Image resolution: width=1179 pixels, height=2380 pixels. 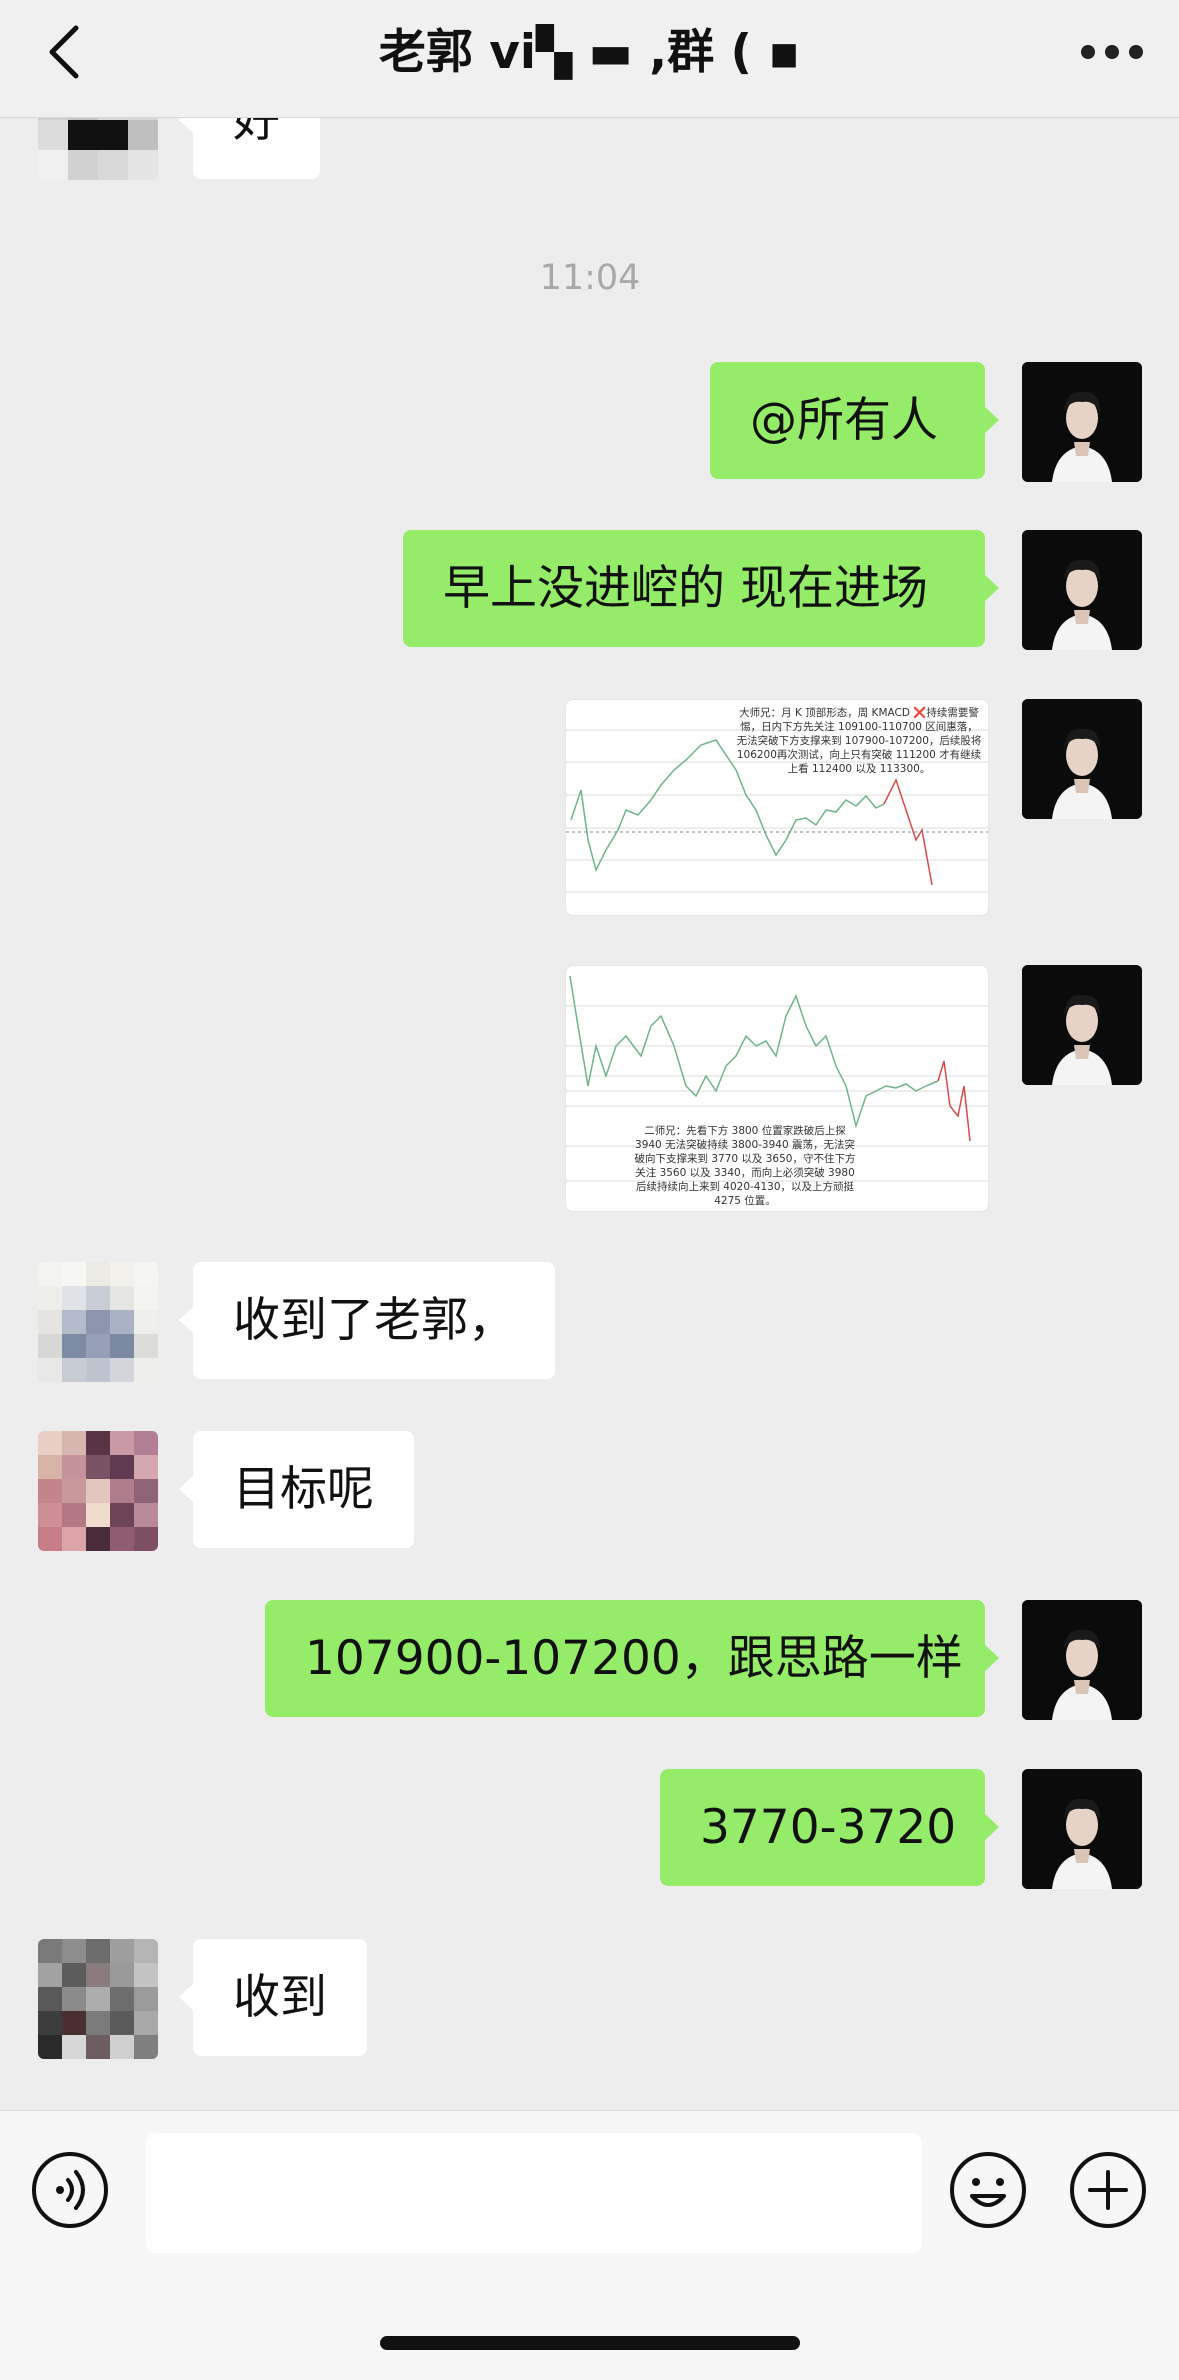 What do you see at coordinates (534, 2193) in the screenshot?
I see `message-input` at bounding box center [534, 2193].